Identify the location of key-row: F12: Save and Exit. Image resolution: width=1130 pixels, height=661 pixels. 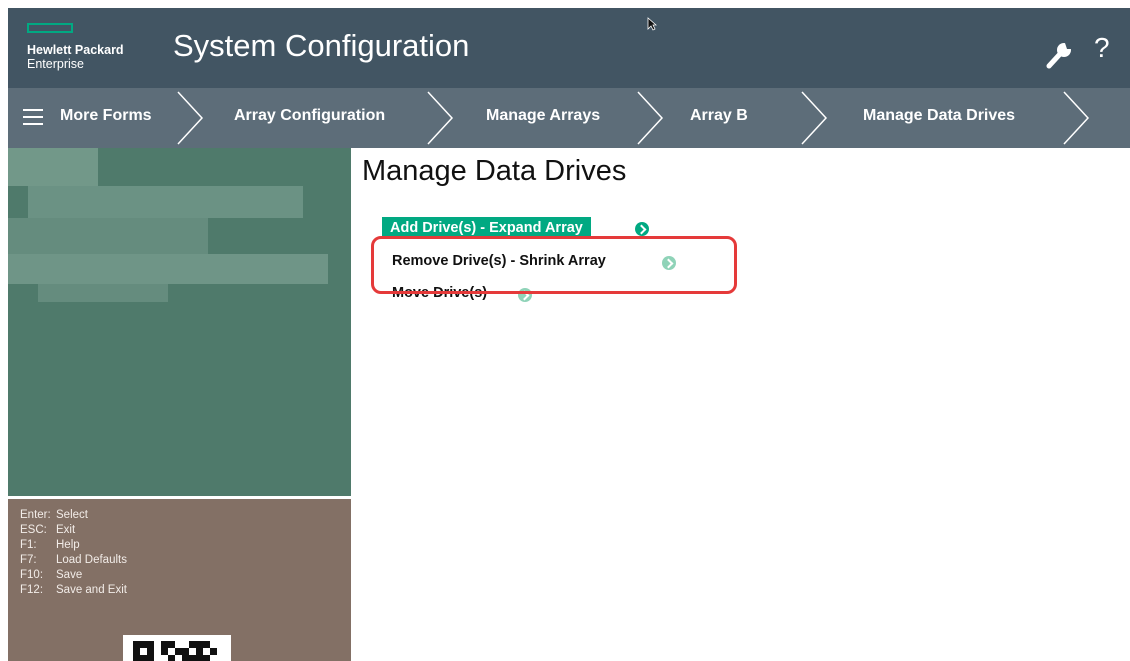
(73, 591).